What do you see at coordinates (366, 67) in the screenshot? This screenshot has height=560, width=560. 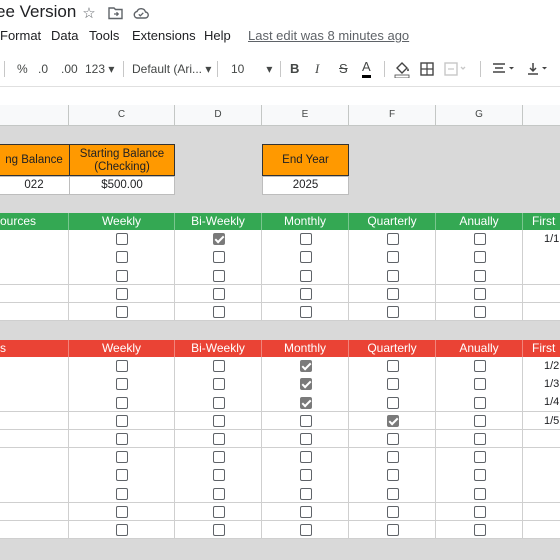 I see `text-color-button: A` at bounding box center [366, 67].